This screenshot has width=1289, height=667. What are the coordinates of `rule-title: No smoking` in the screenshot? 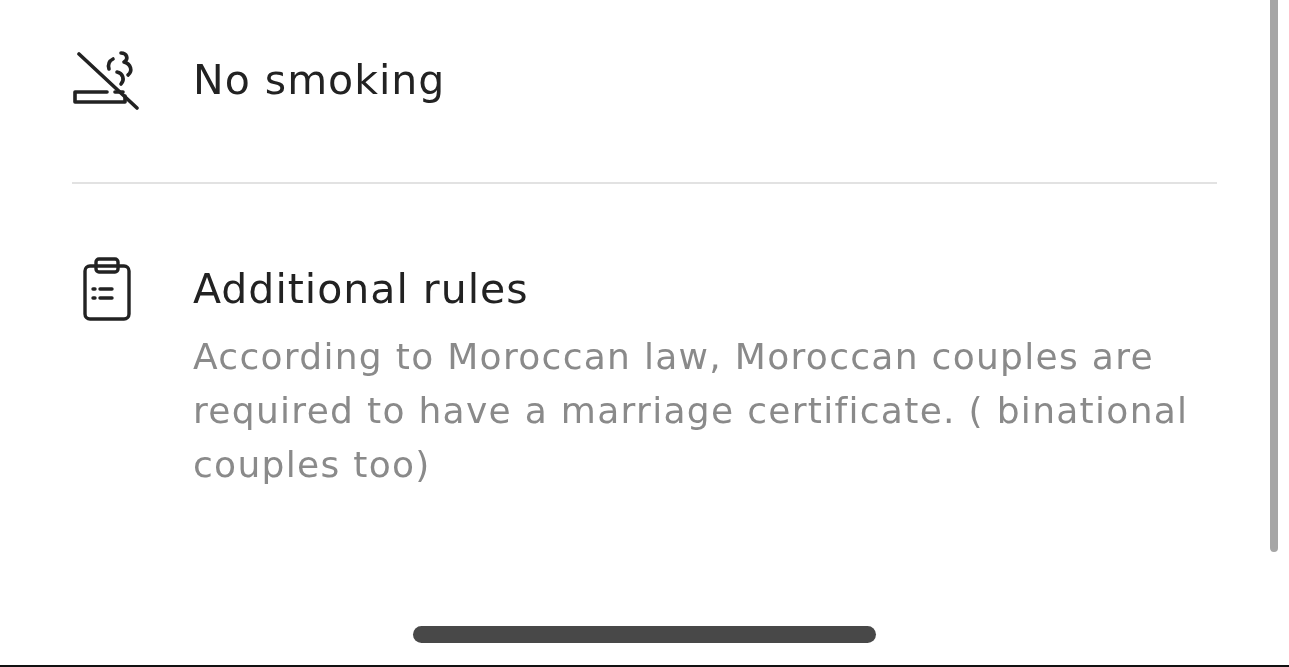 It's located at (320, 80).